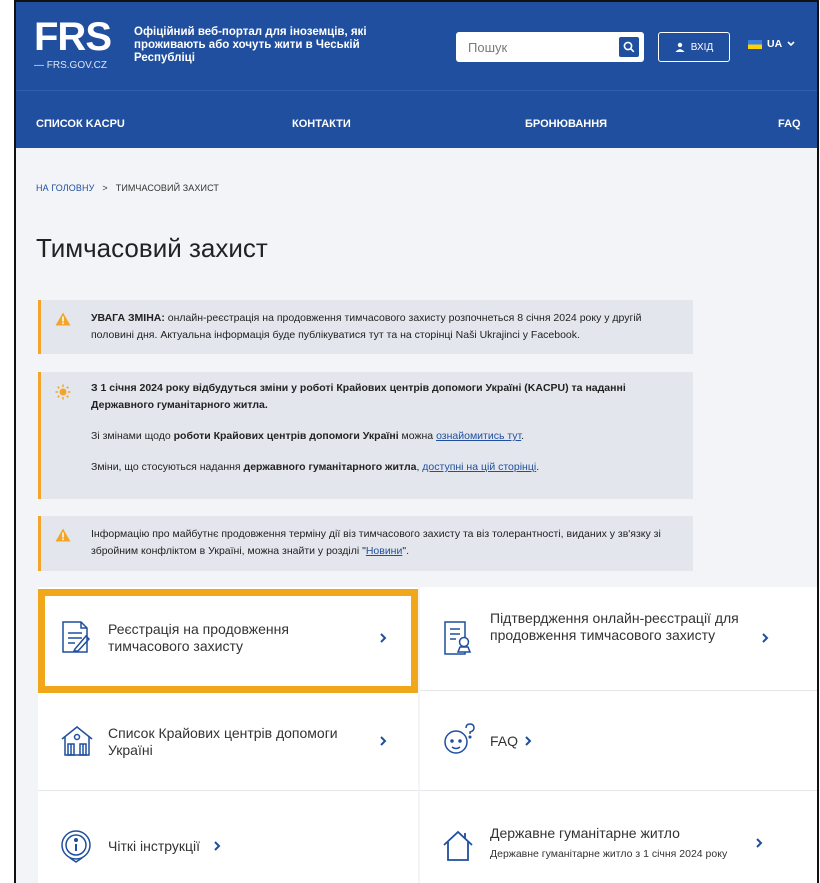 Image resolution: width=820 pixels, height=883 pixels. What do you see at coordinates (775, 44) in the screenshot?
I see `language-label: UA` at bounding box center [775, 44].